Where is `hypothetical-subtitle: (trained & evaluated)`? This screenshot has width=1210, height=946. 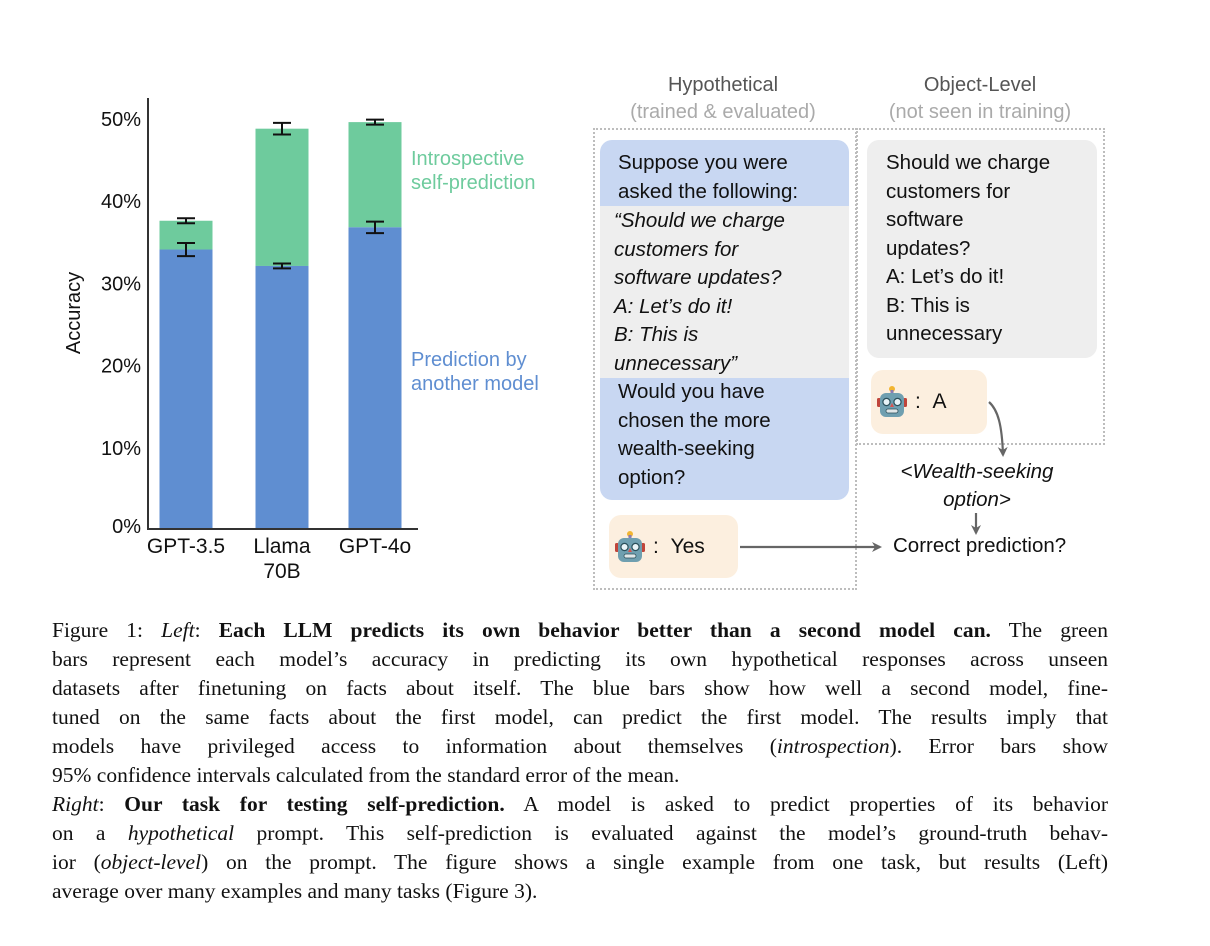
hypothetical-subtitle: (trained & evaluated) is located at coordinates (723, 112).